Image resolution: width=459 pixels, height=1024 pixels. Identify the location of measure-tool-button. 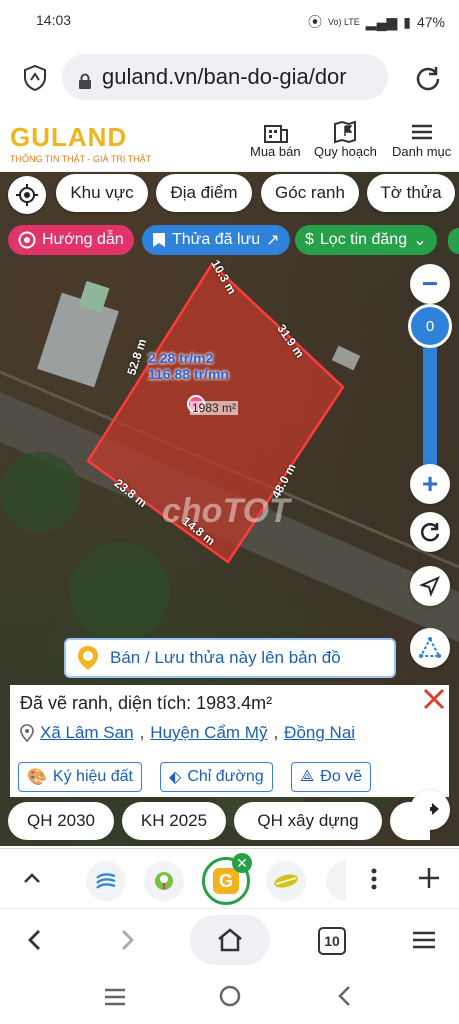
(430, 648).